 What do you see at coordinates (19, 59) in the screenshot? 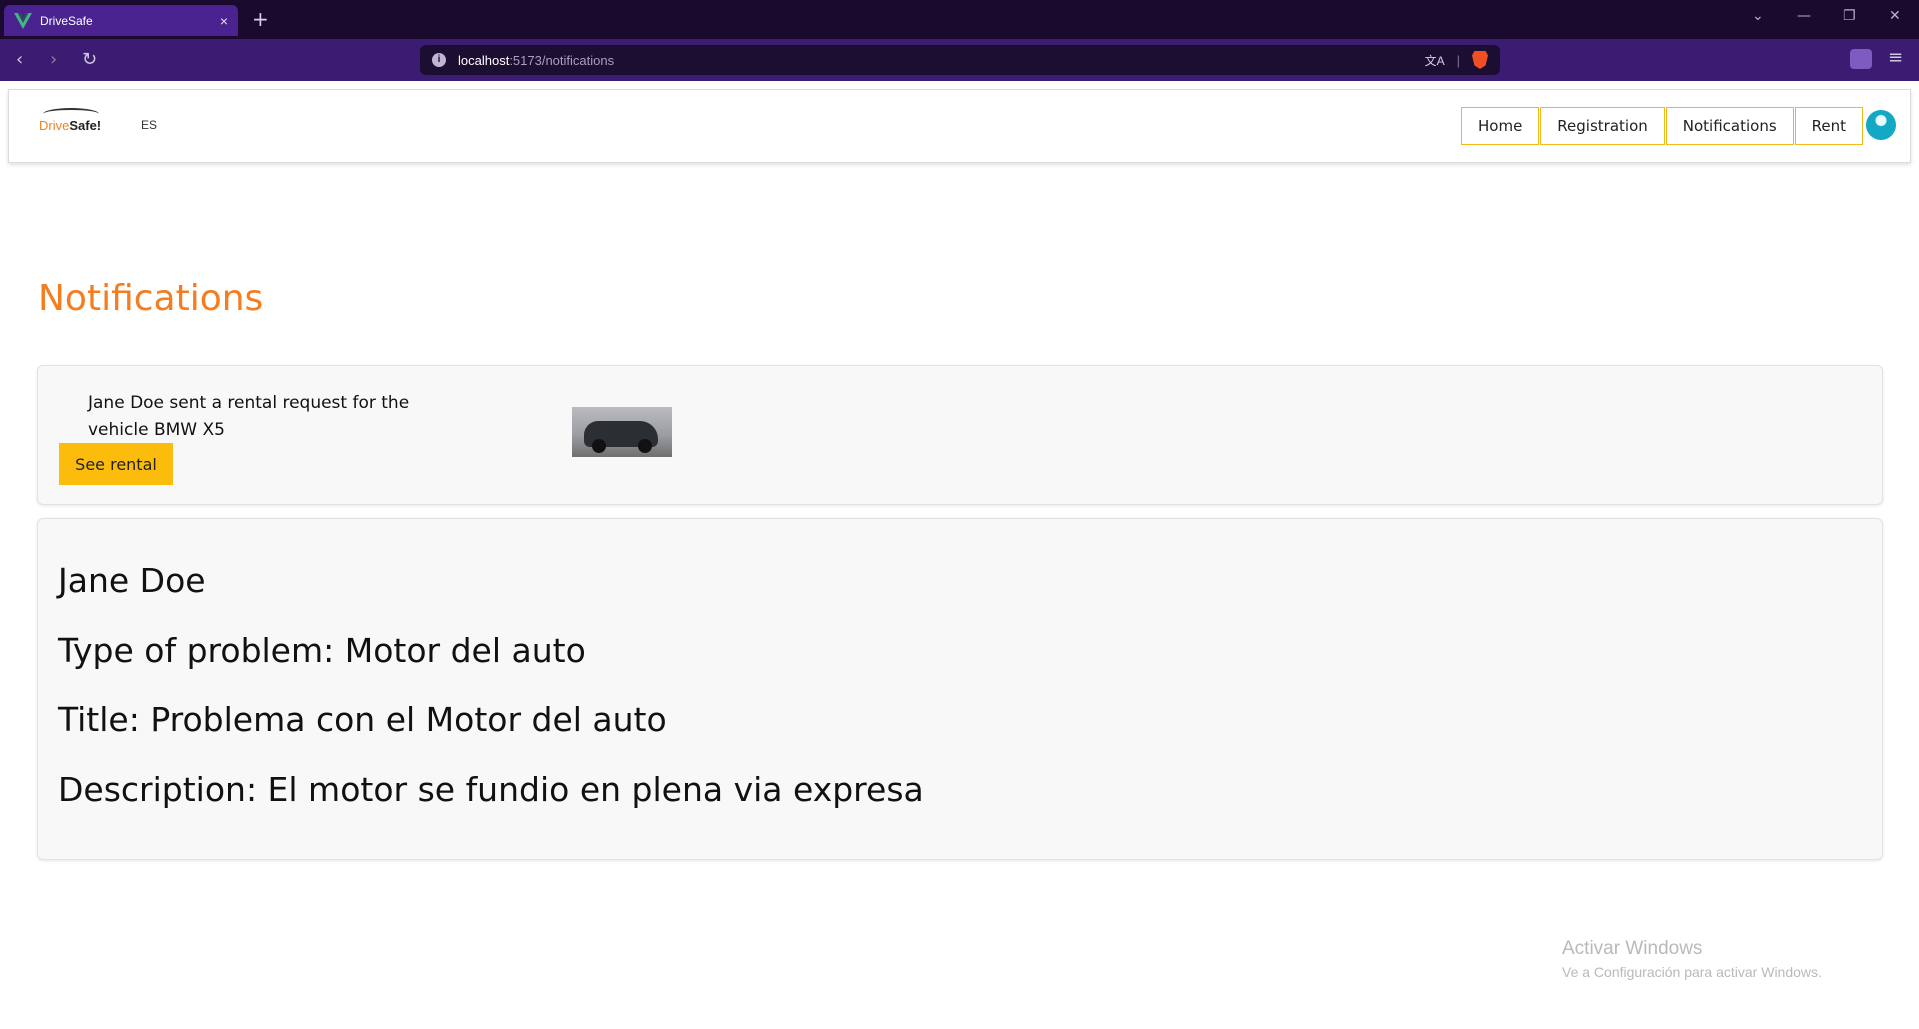
I see `back-icon: ‹` at bounding box center [19, 59].